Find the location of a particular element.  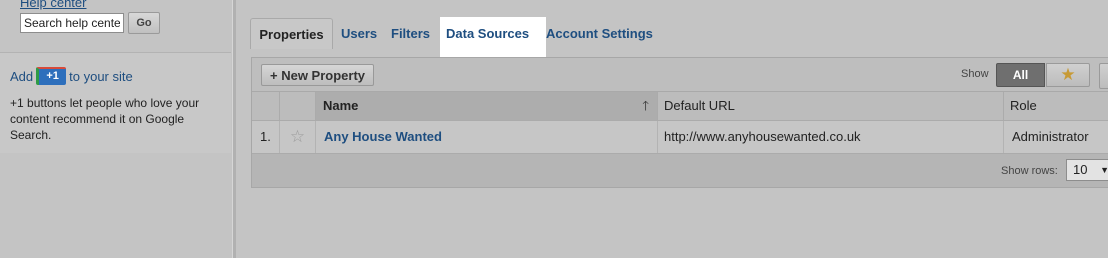

show-rows-label: Show rows: is located at coordinates (1029, 171).